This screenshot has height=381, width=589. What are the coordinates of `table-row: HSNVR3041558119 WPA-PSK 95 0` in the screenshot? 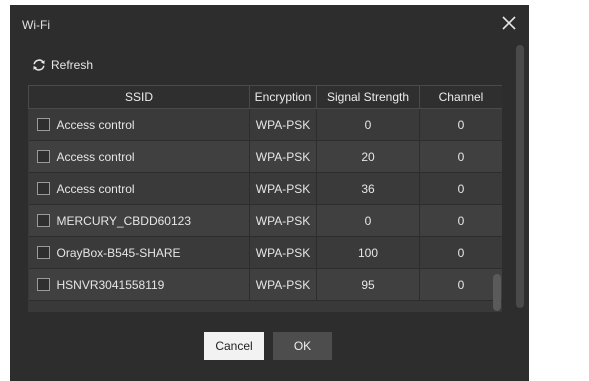 It's located at (265, 284).